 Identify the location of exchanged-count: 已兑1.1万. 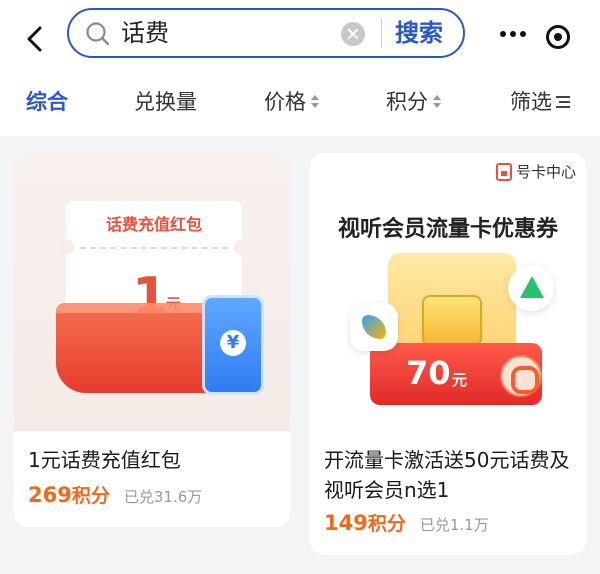
(454, 525).